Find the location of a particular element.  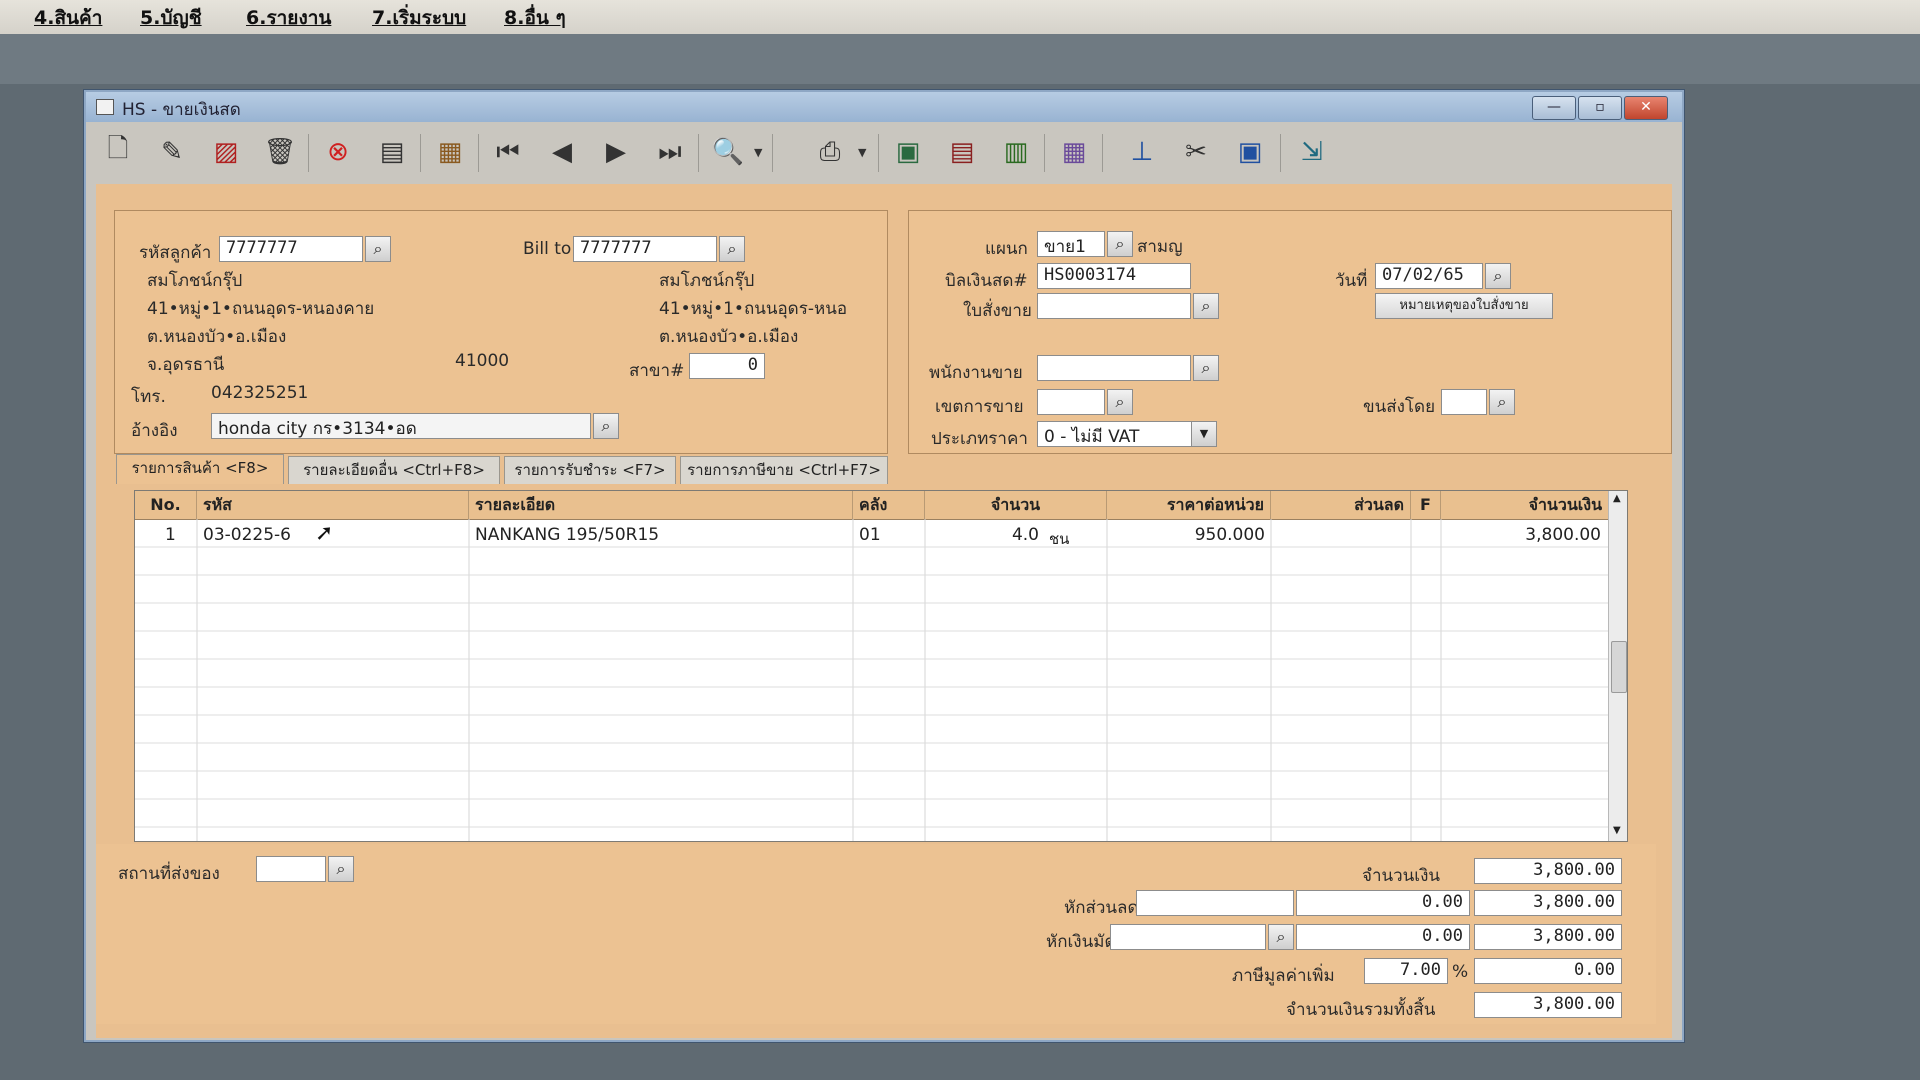

branch-label: สาขา# is located at coordinates (657, 371).